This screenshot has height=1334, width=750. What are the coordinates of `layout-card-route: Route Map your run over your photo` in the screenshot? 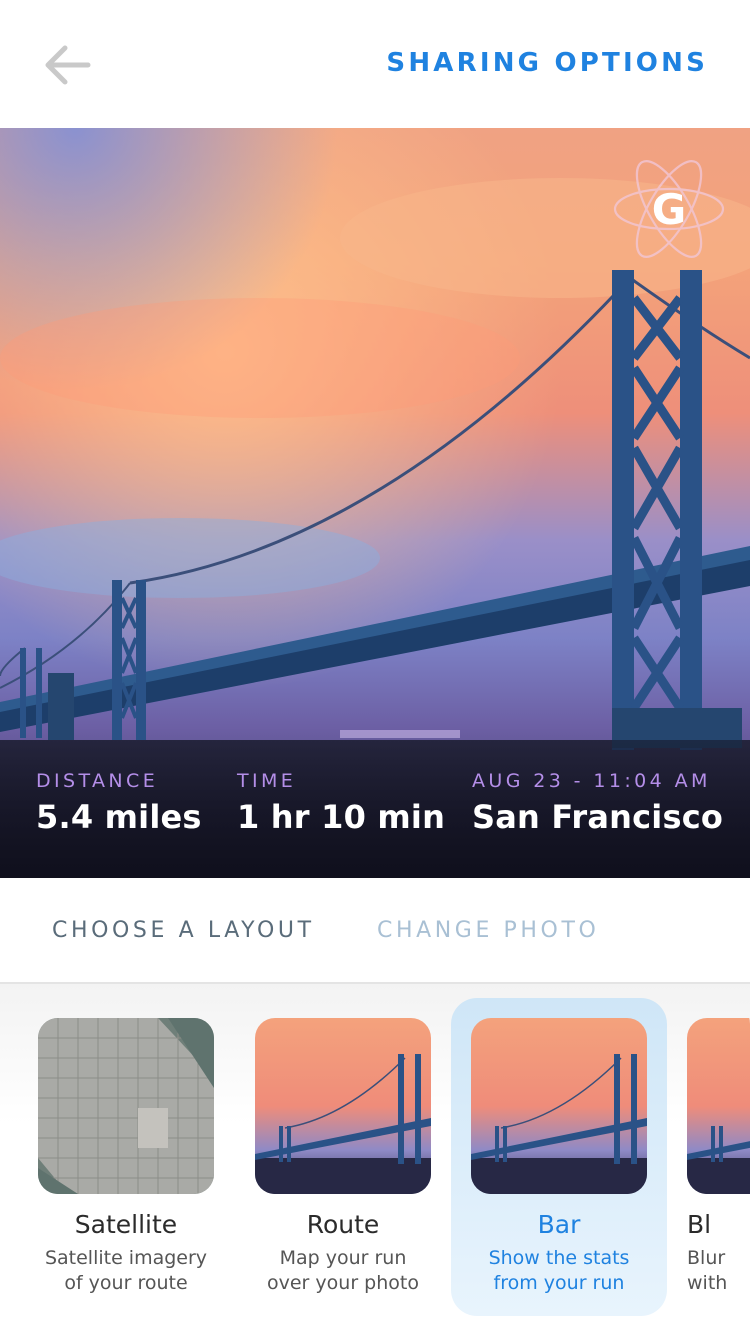 It's located at (343, 1157).